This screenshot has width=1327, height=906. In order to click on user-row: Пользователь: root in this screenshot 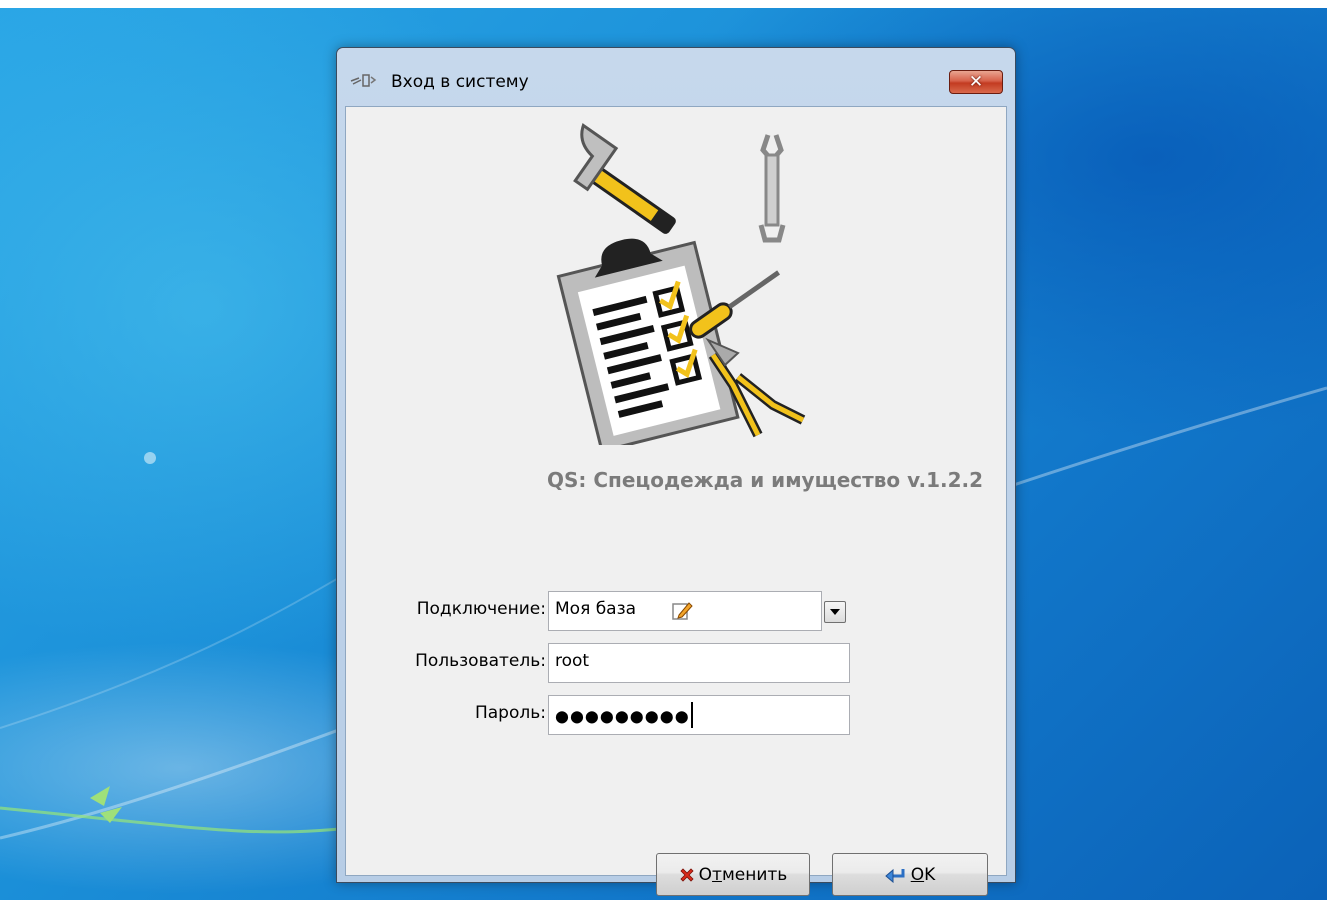, I will do `click(676, 663)`.